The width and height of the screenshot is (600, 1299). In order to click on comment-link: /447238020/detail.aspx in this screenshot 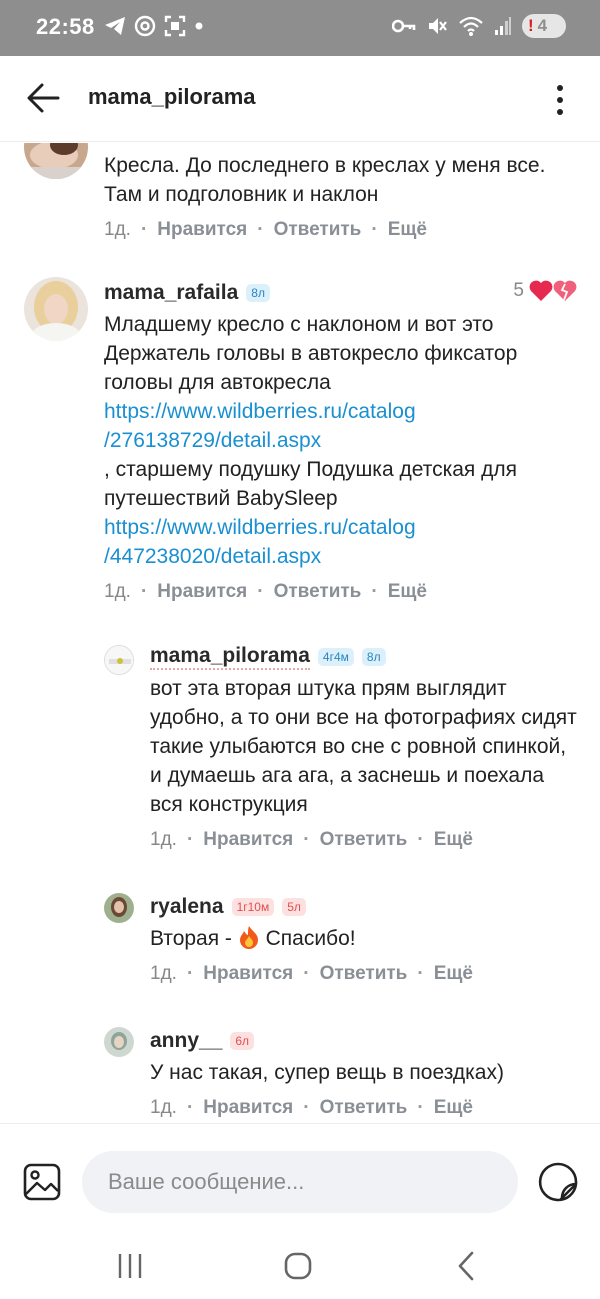, I will do `click(212, 556)`.